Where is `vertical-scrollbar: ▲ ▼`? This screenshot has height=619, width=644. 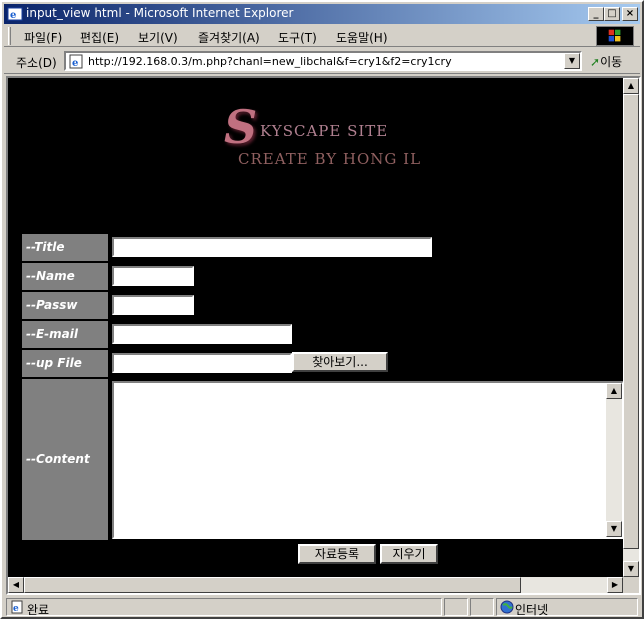
vertical-scrollbar: ▲ ▼ is located at coordinates (631, 327).